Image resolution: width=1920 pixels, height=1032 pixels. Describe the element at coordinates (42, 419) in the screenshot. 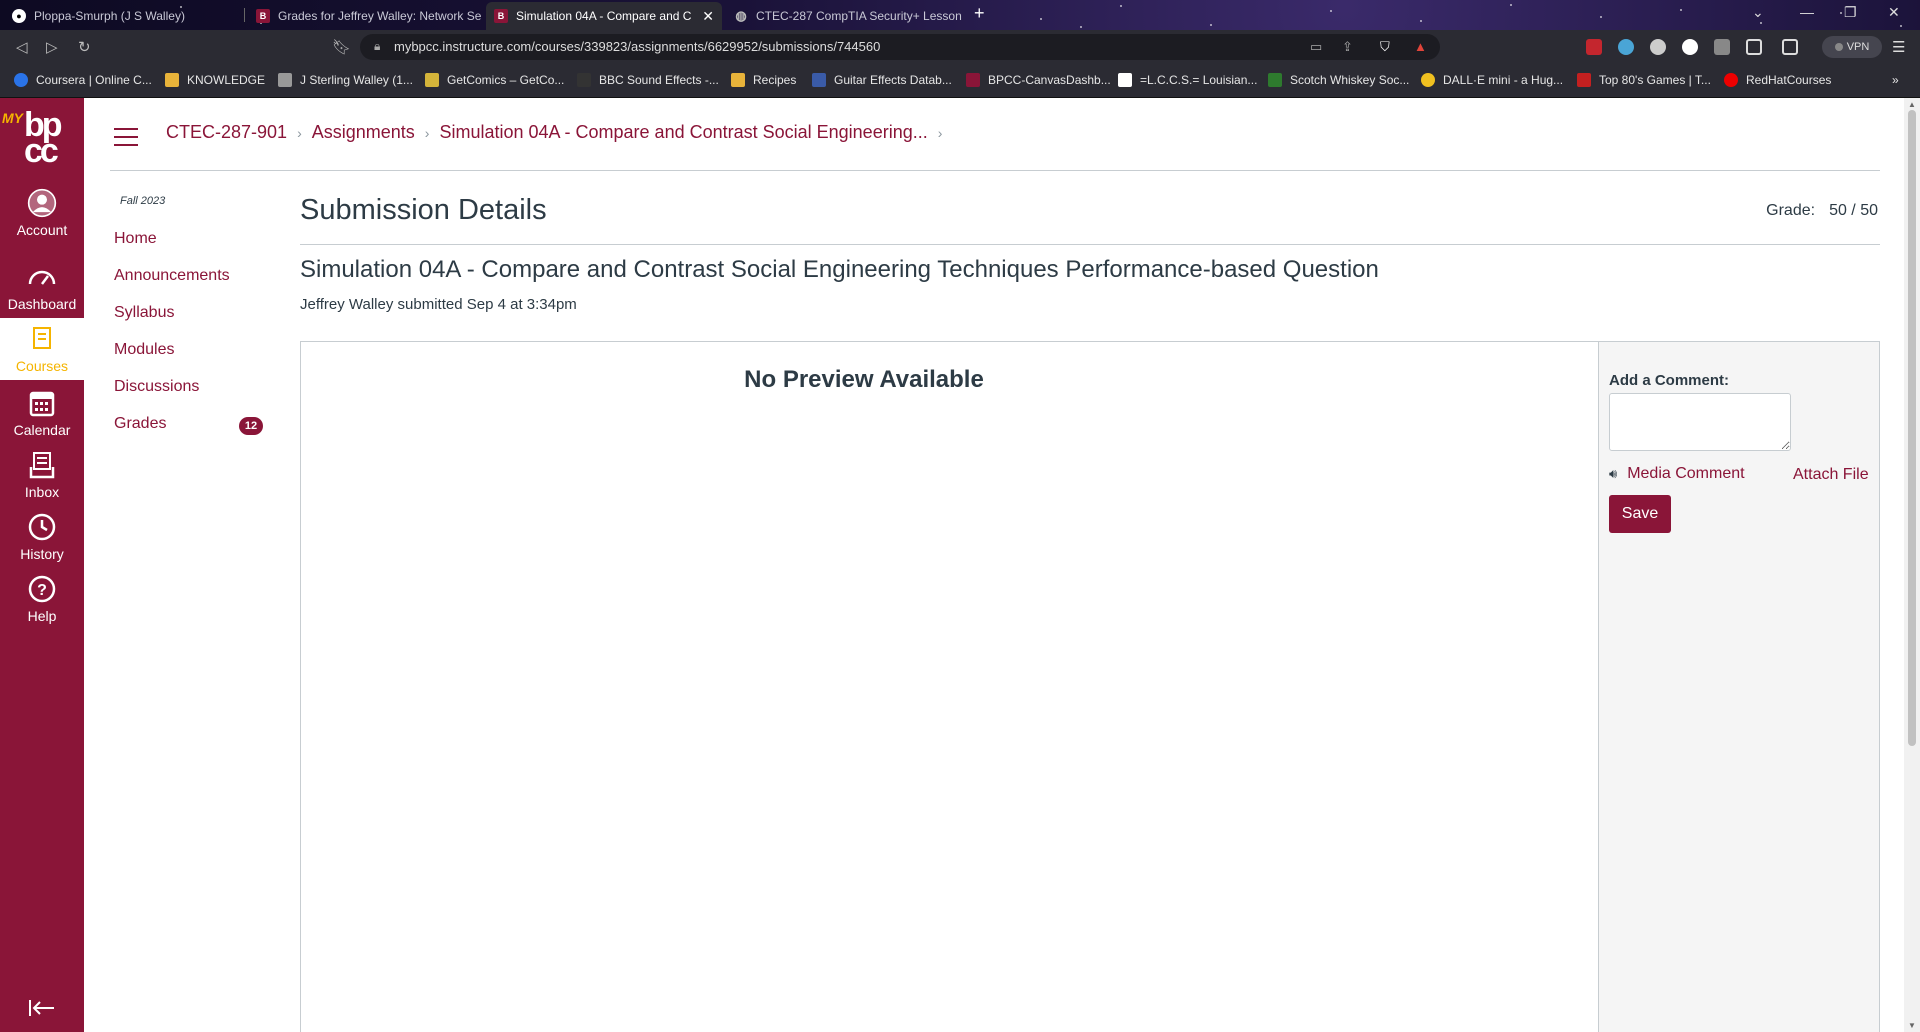

I see `nav-calendar: Calendar` at that location.